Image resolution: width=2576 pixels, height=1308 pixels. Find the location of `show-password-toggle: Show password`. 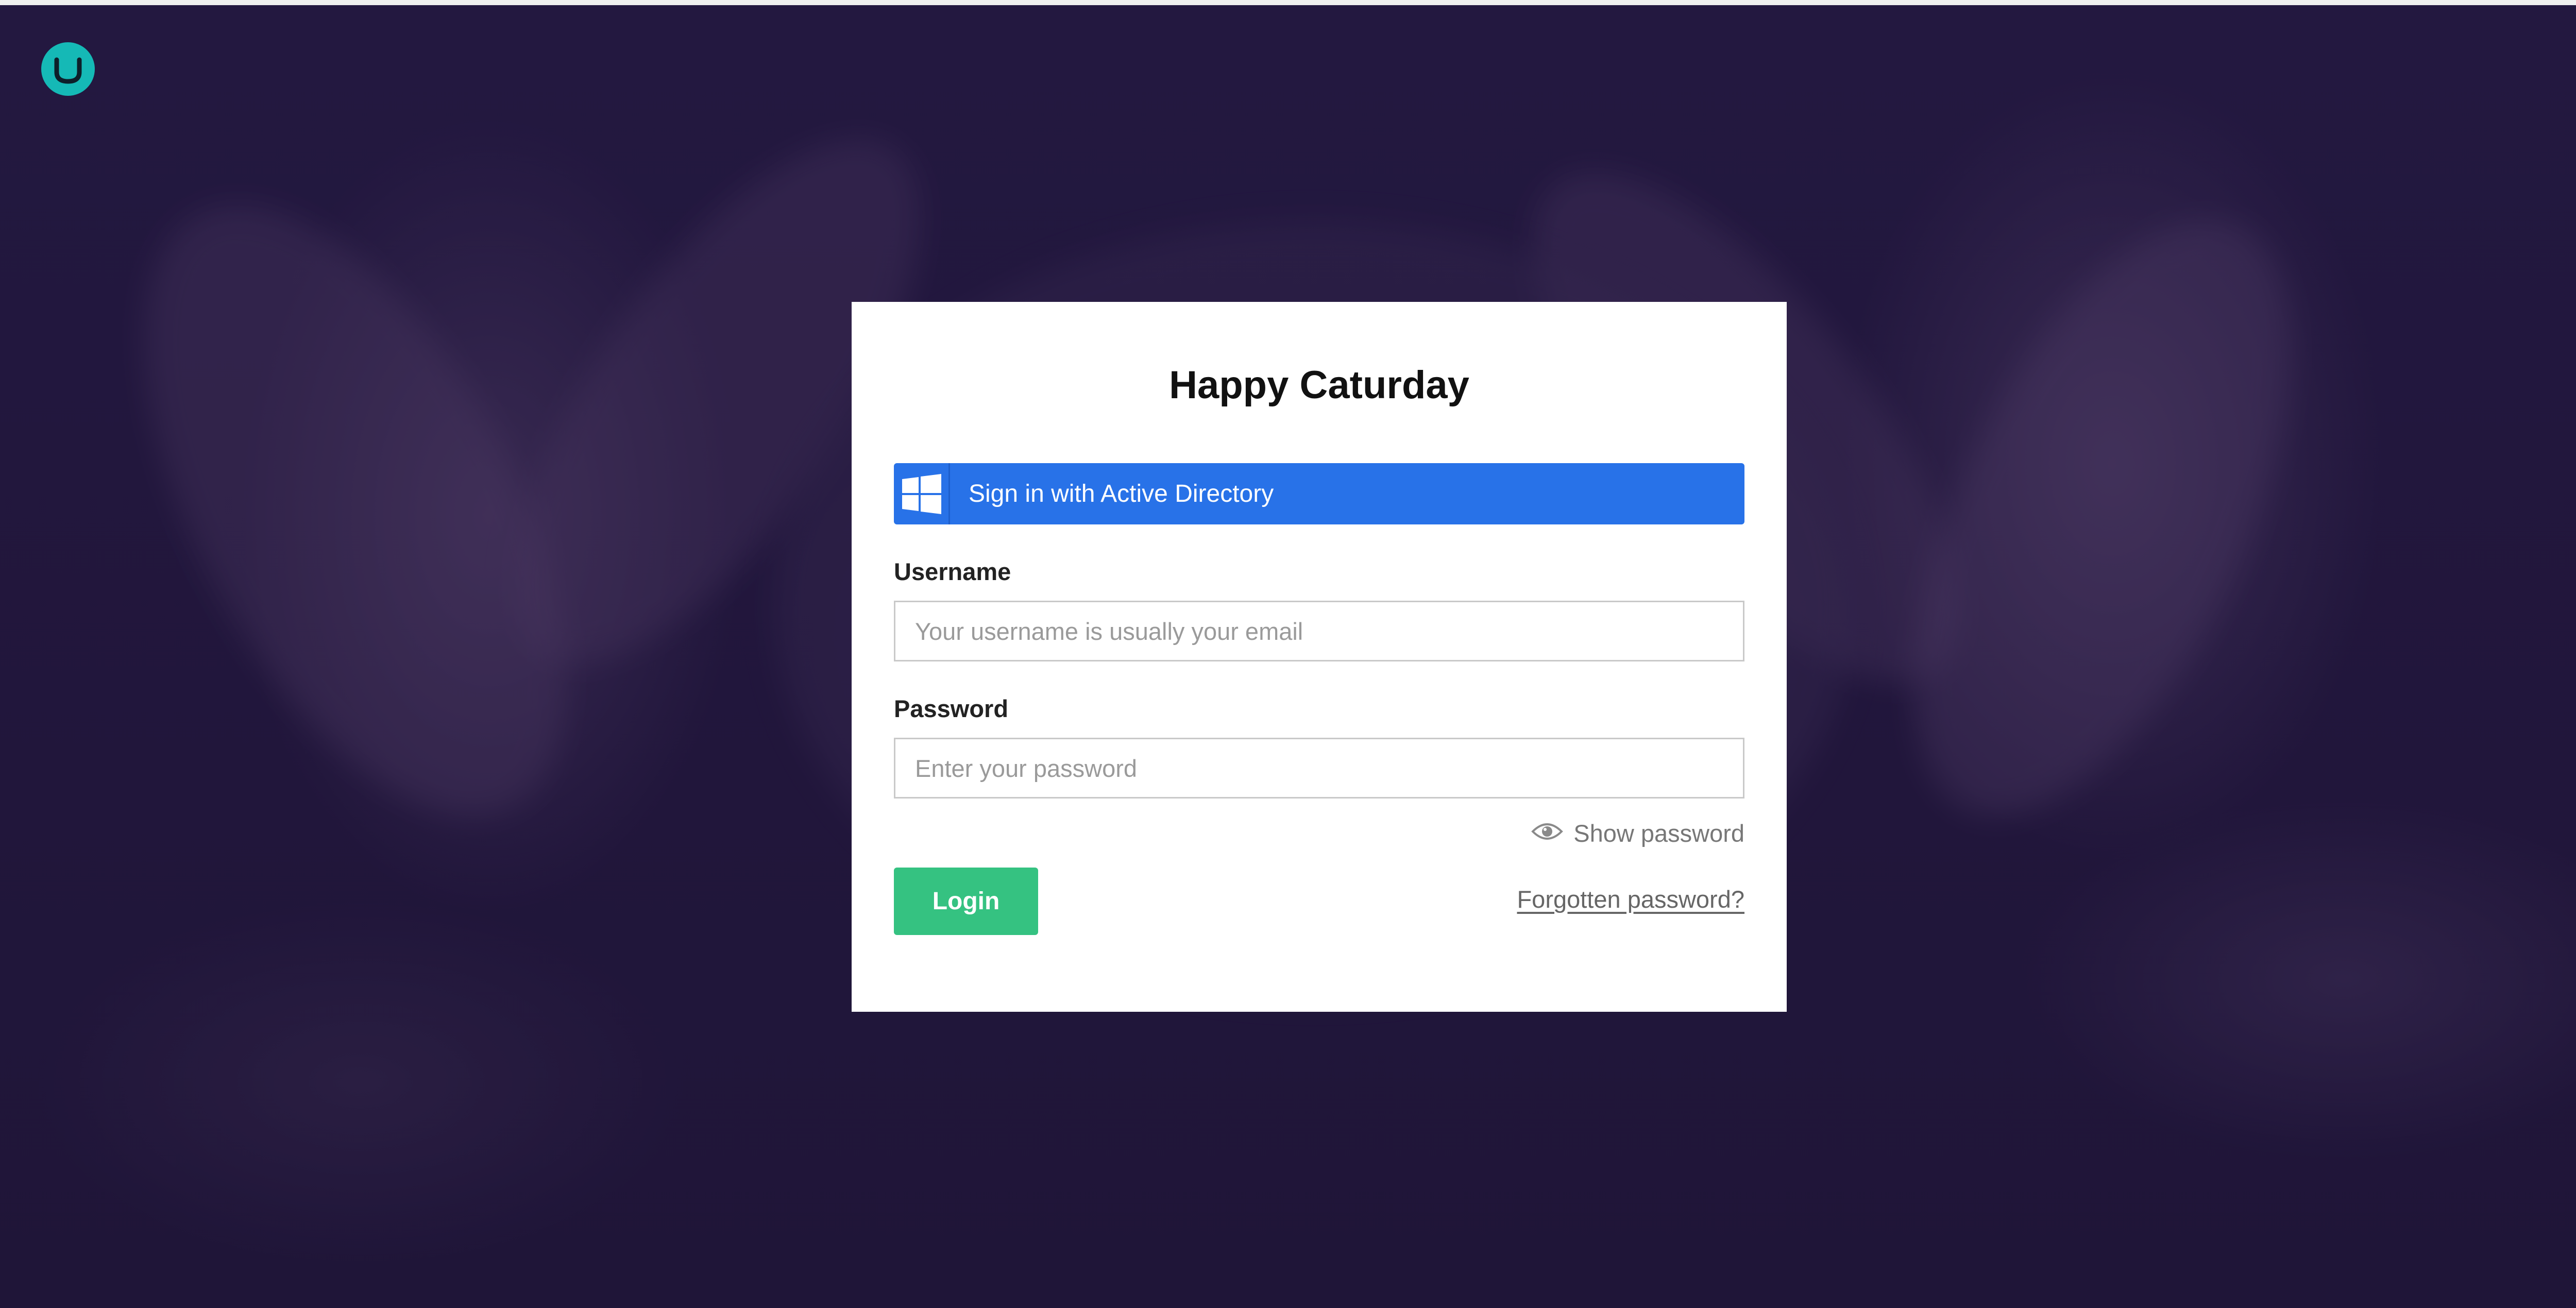

show-password-toggle: Show password is located at coordinates (1637, 833).